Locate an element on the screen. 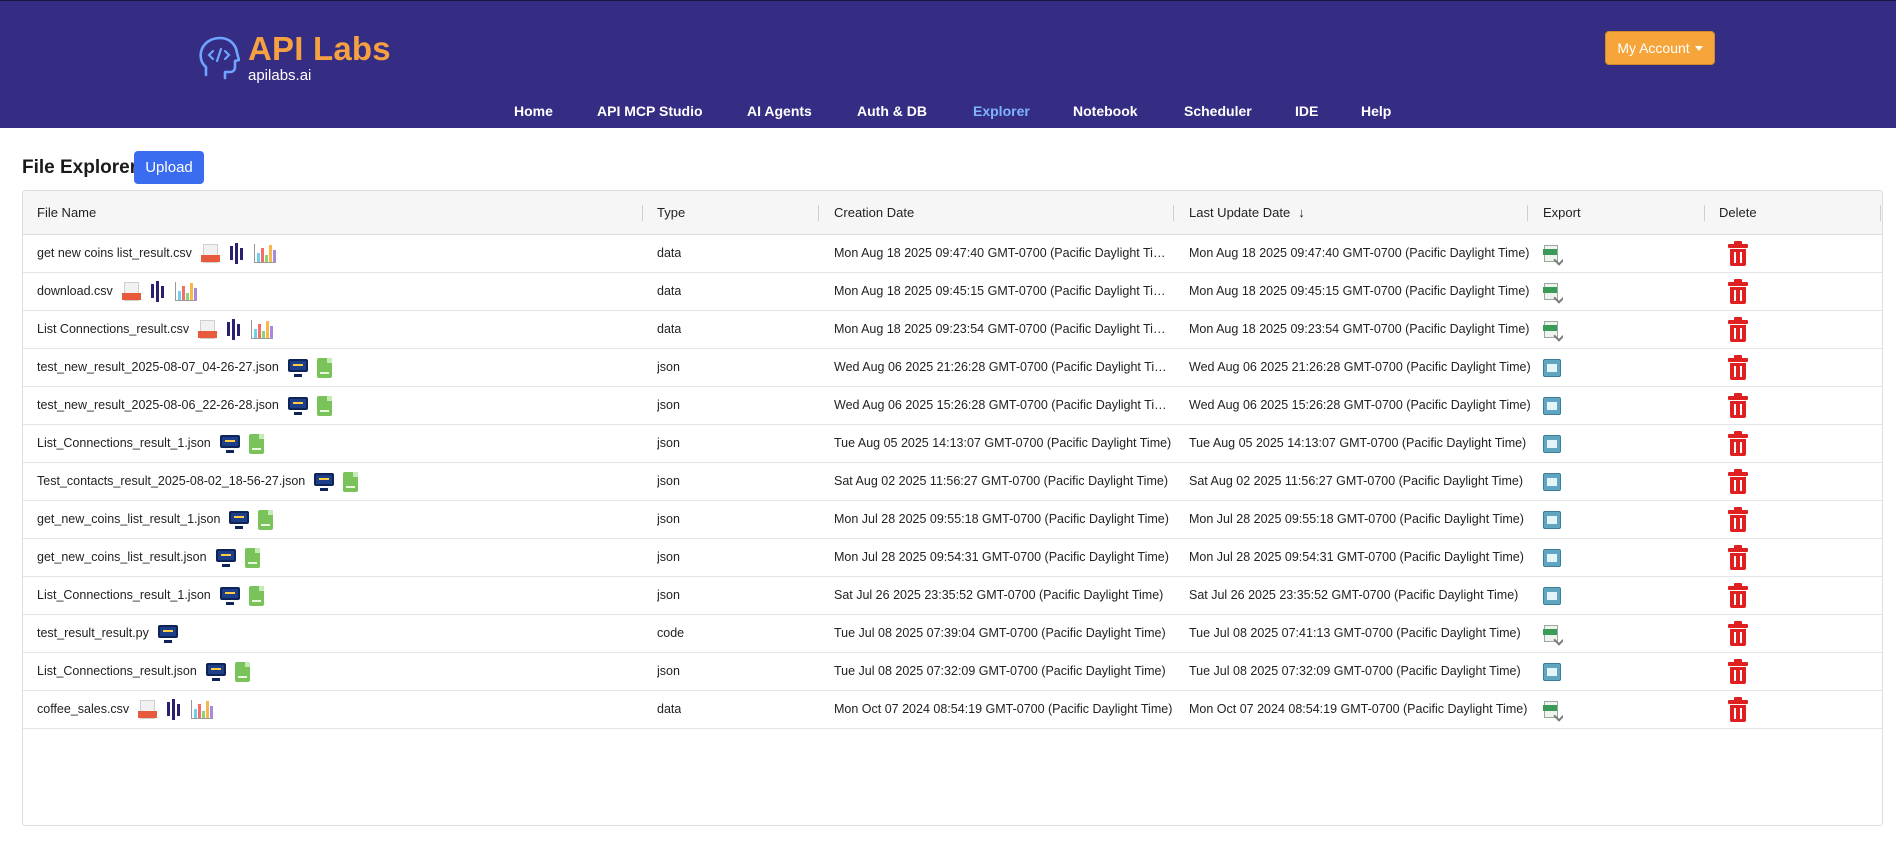 This screenshot has height=845, width=1896. file-name-cell: test_result_result.py is located at coordinates (107, 633).